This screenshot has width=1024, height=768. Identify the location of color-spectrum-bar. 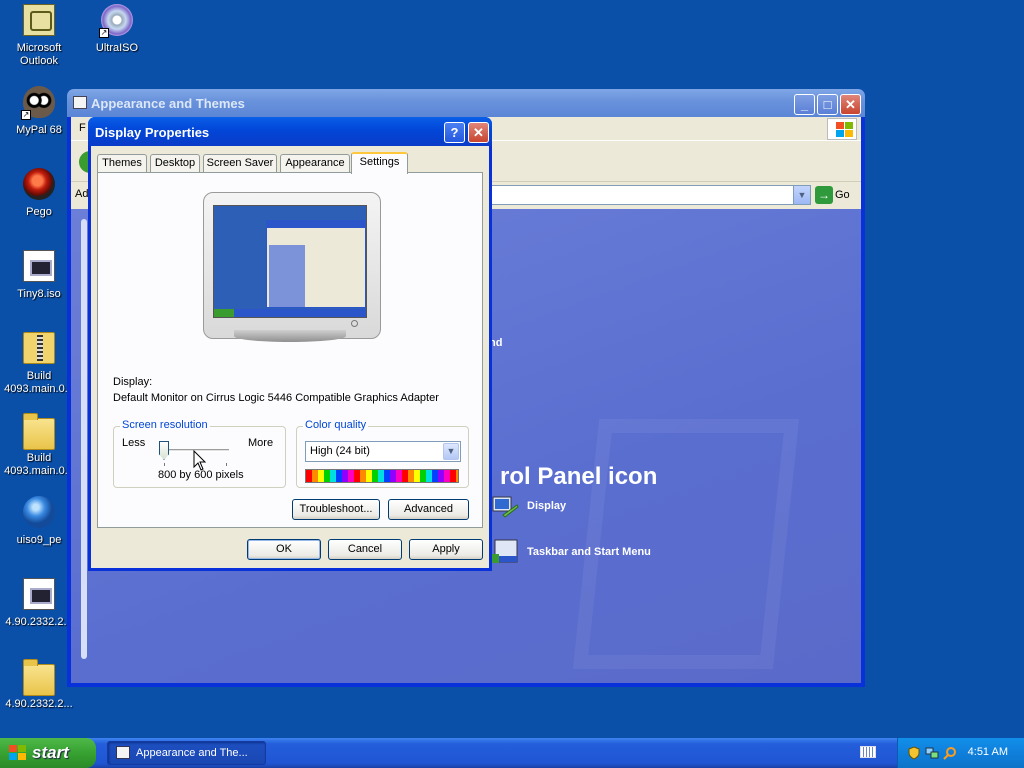
(382, 476).